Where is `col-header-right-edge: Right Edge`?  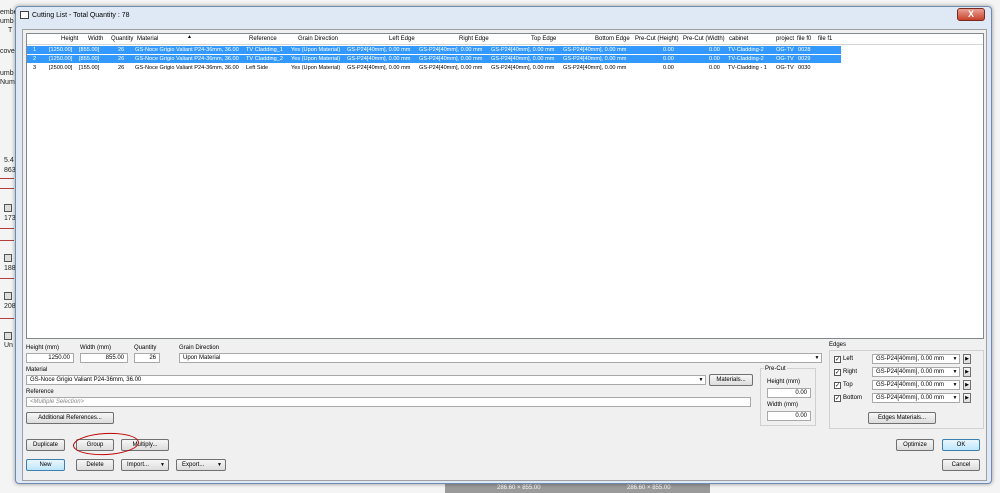
col-header-right-edge: Right Edge is located at coordinates (474, 39).